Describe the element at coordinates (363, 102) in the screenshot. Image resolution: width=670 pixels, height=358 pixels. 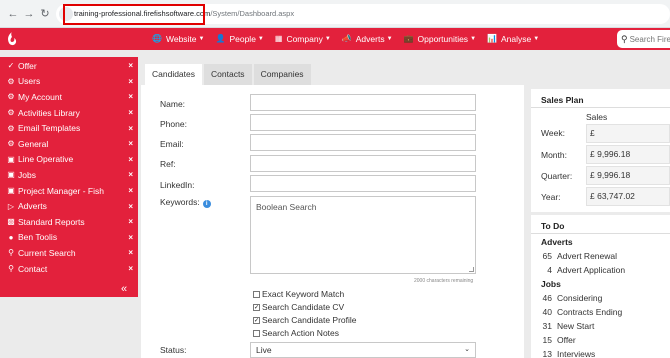
I see `name-field` at that location.